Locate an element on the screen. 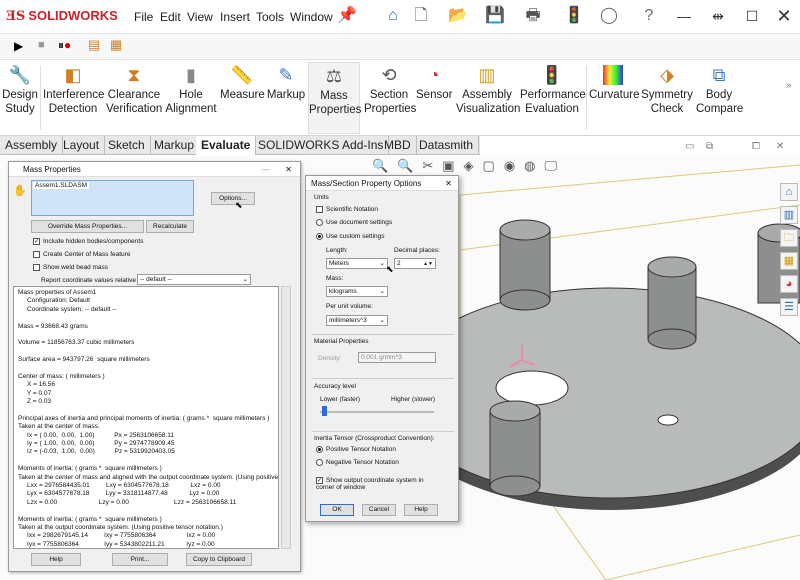 The image size is (800, 580). show-weld-checkbox: Show weld bead mass is located at coordinates (70, 267).